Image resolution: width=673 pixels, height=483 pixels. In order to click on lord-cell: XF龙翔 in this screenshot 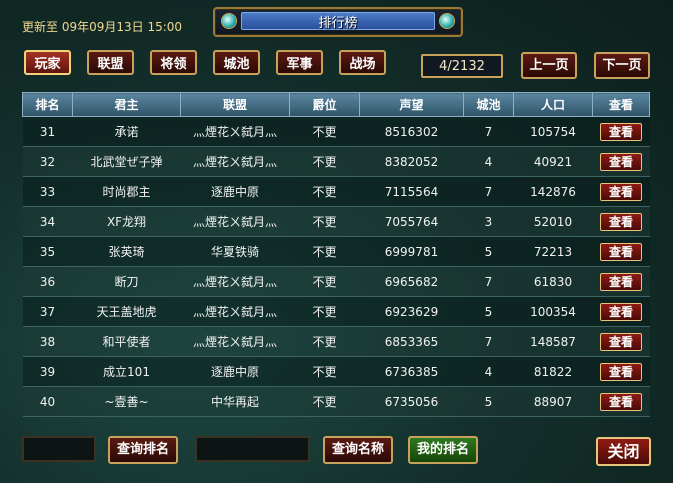, I will do `click(126, 221)`.